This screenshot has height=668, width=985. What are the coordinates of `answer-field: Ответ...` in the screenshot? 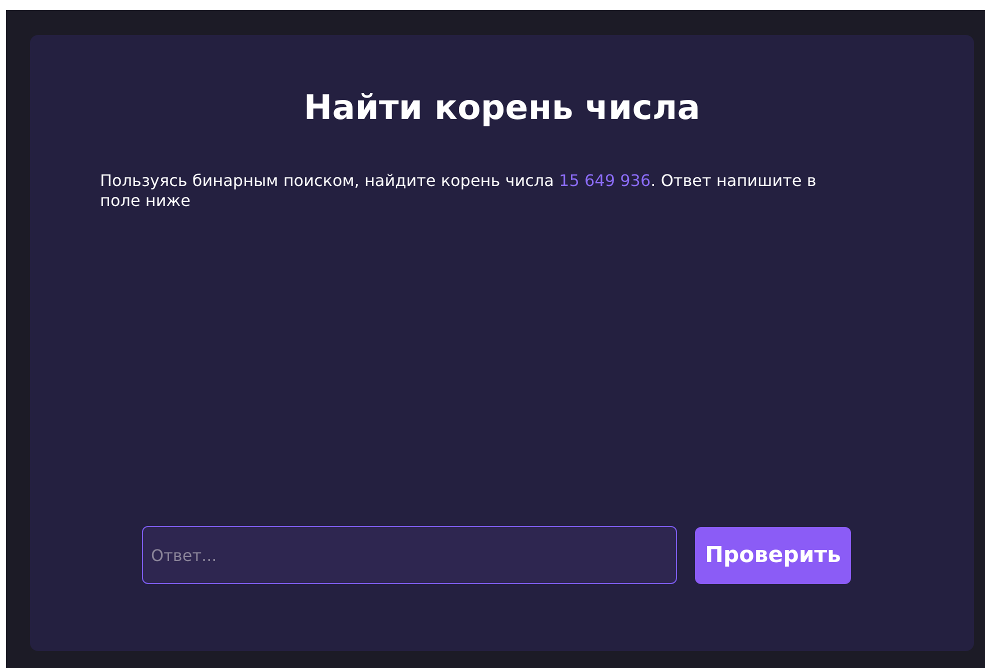 It's located at (409, 555).